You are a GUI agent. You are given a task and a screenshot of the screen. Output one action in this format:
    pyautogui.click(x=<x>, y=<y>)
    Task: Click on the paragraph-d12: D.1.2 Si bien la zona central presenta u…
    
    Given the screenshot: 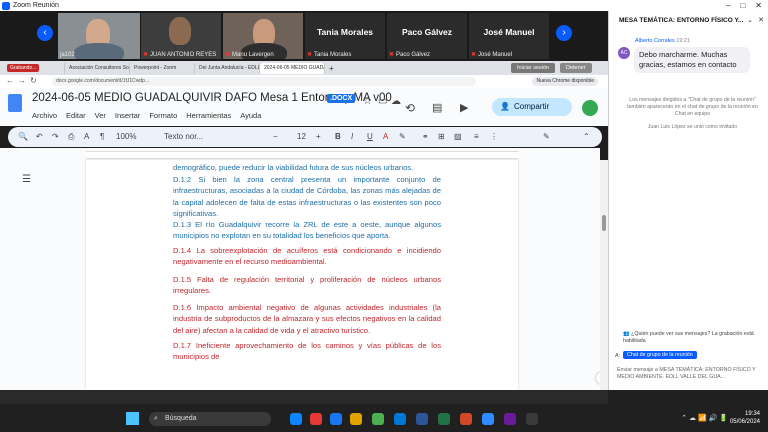 What is the action you would take?
    pyautogui.click(x=307, y=197)
    